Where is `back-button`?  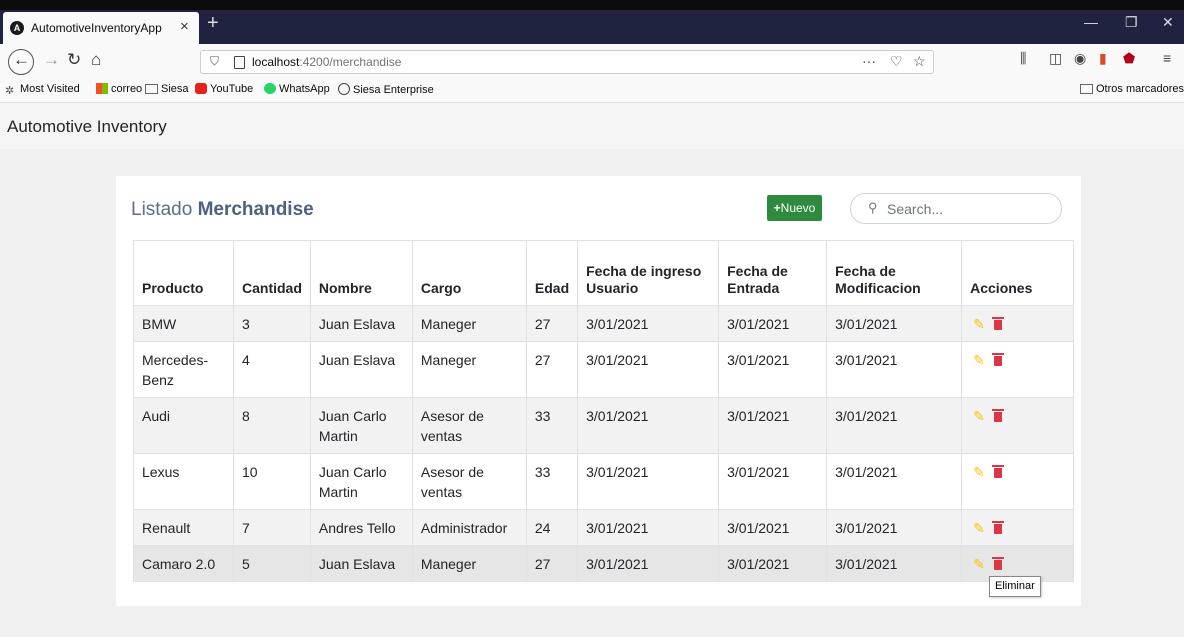
back-button is located at coordinates (21, 62).